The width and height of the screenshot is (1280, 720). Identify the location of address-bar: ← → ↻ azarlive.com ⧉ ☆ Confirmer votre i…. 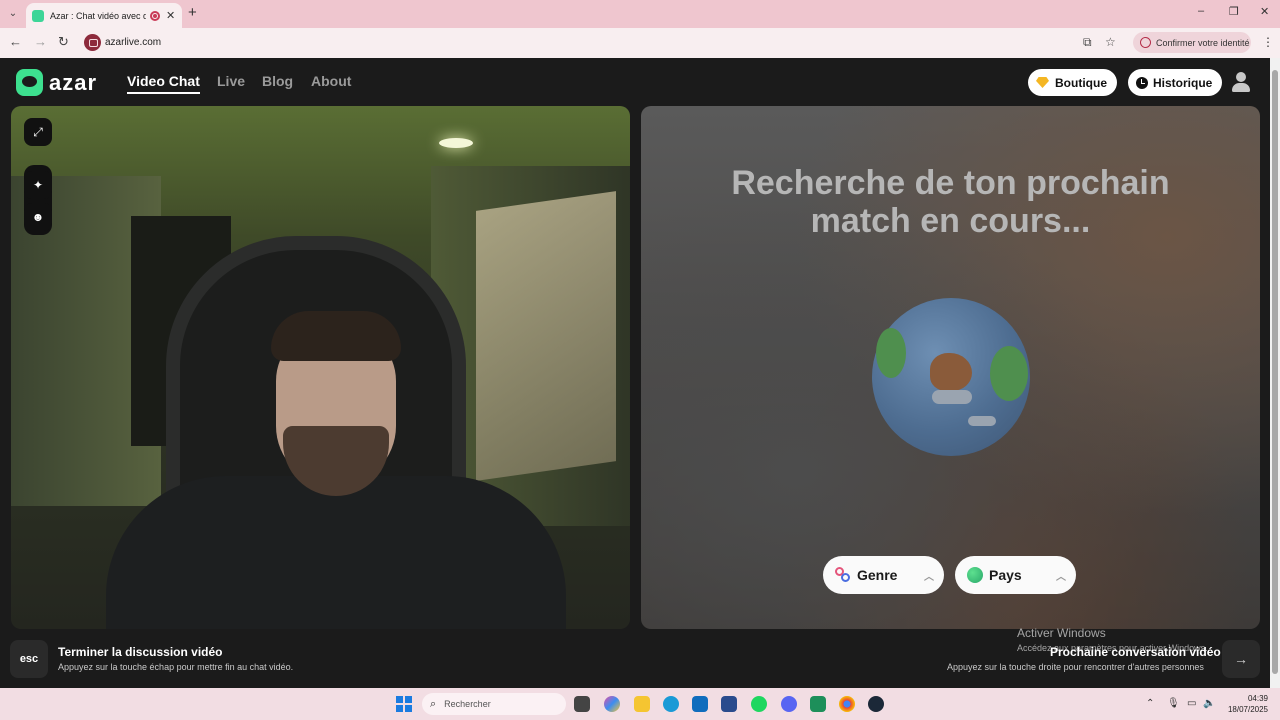
(640, 43).